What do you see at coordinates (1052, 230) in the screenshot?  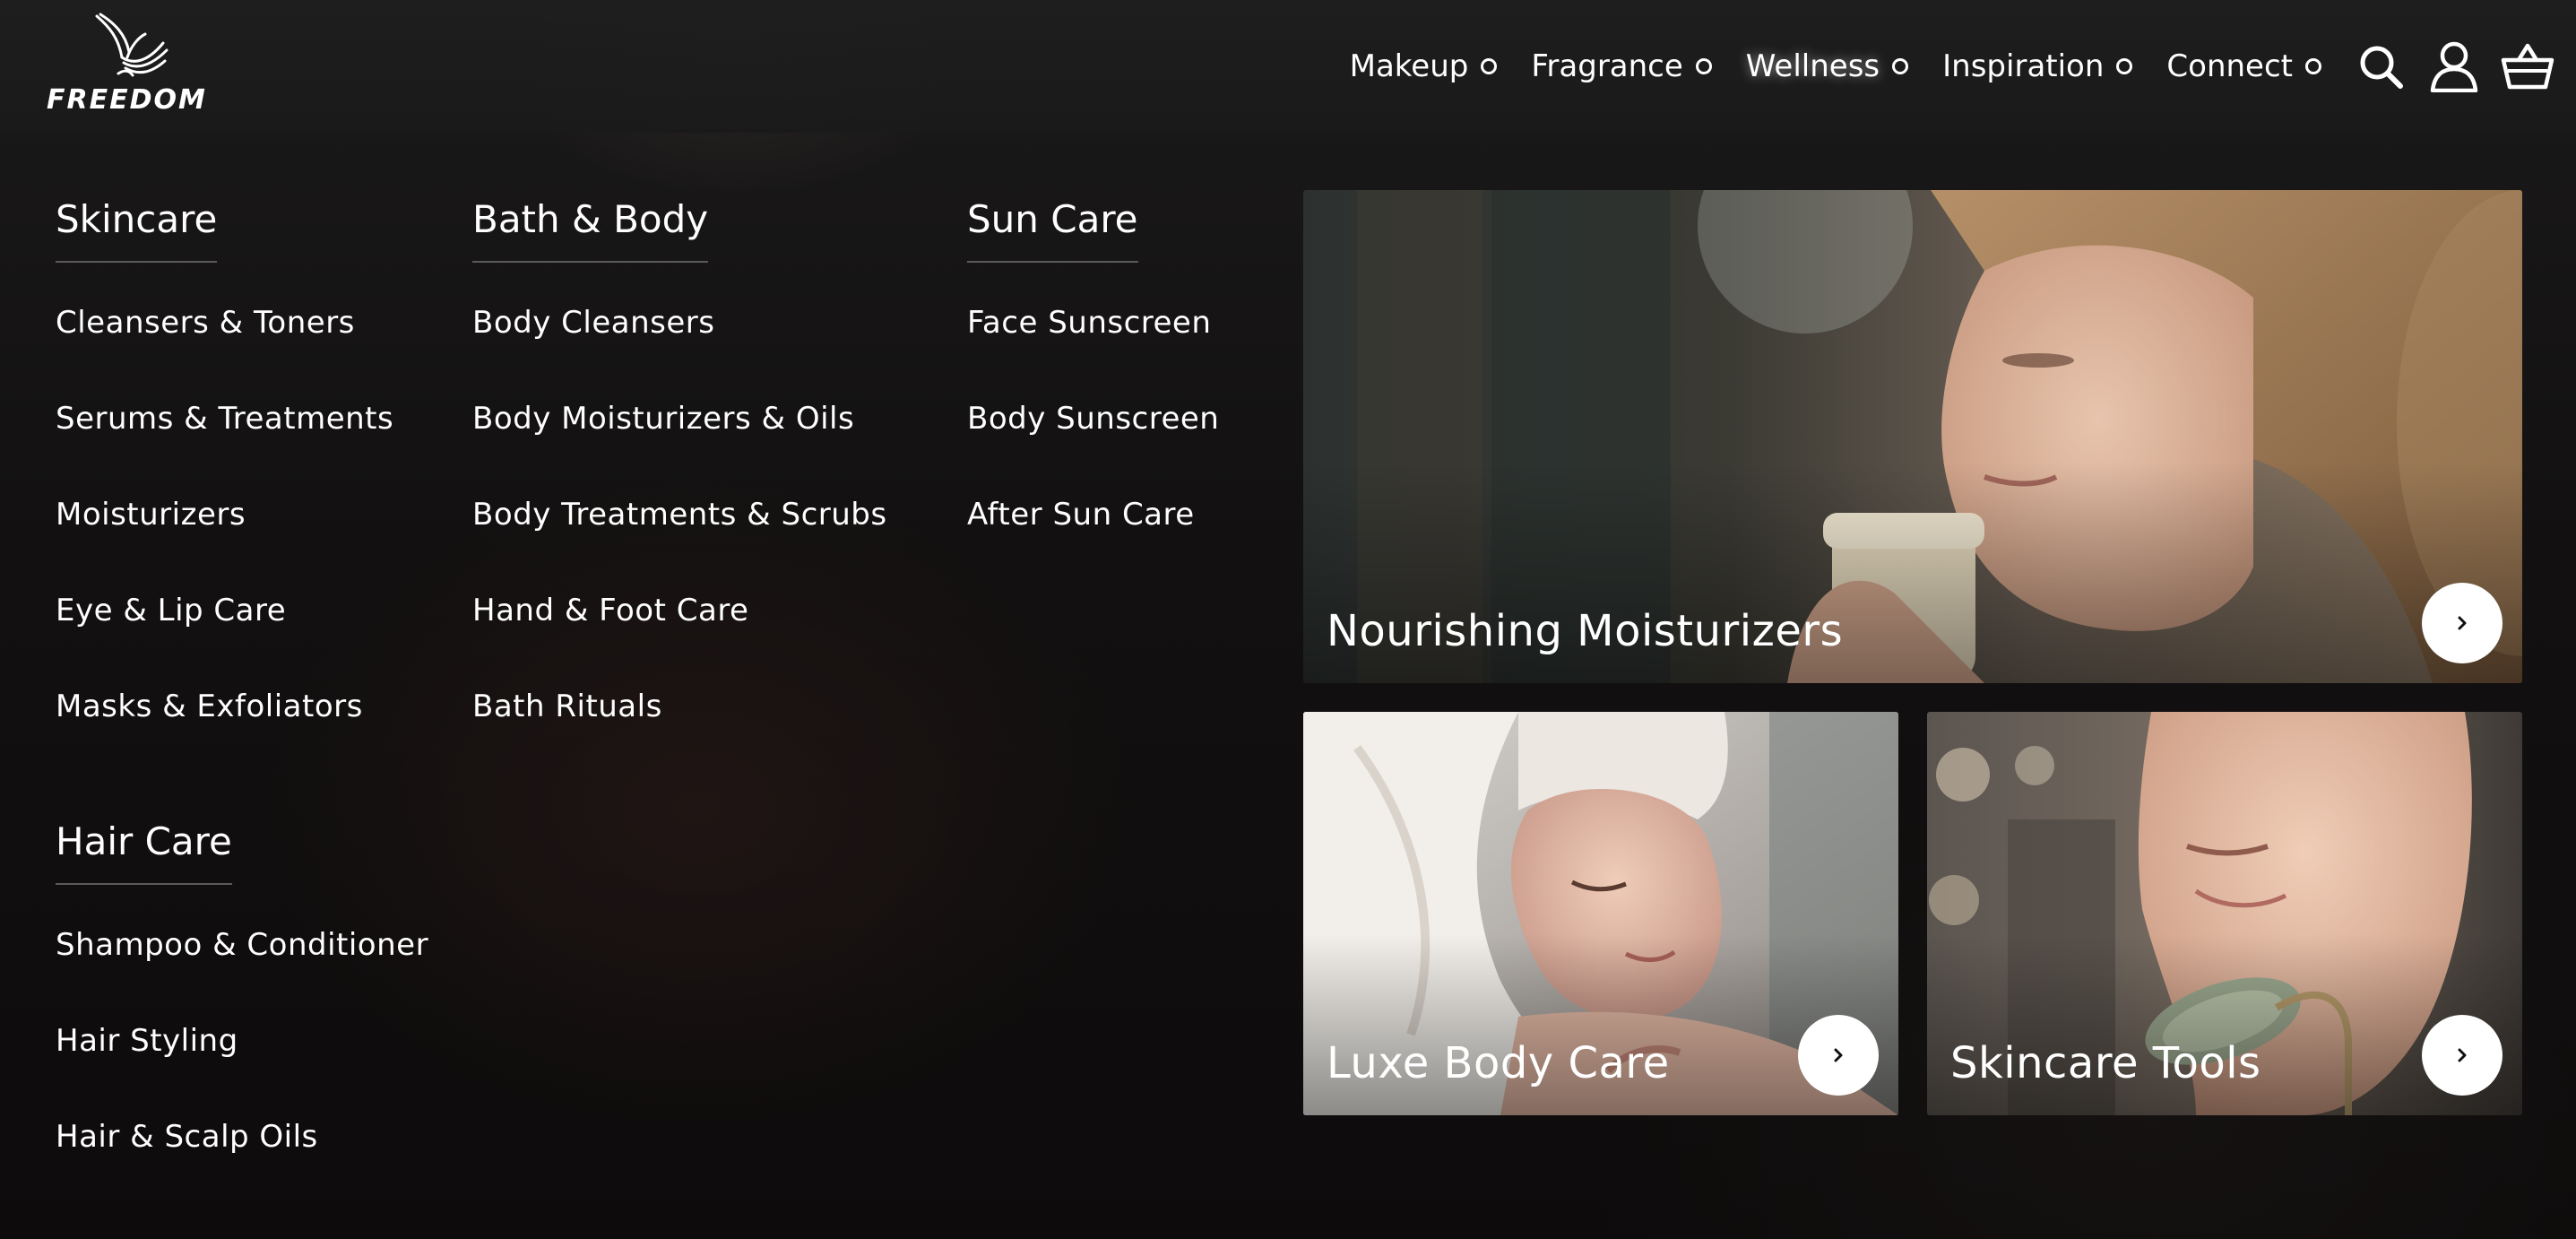 I see `menu-heading-sun-care: Sun Care` at bounding box center [1052, 230].